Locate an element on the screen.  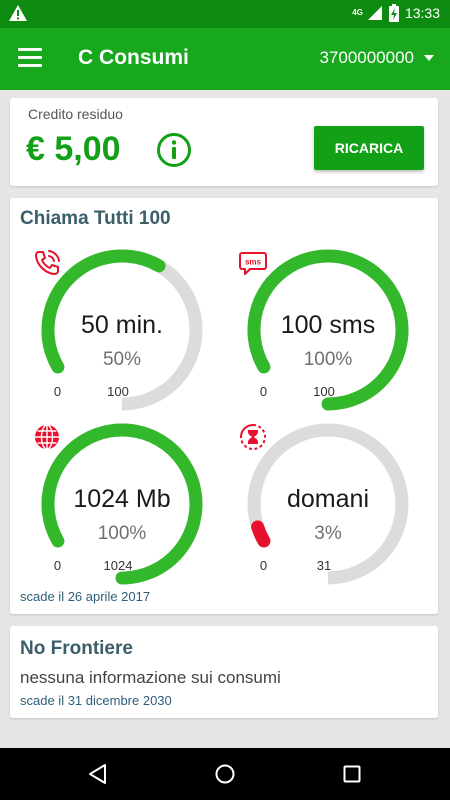
svg-text: sms is located at coordinates (253, 262).